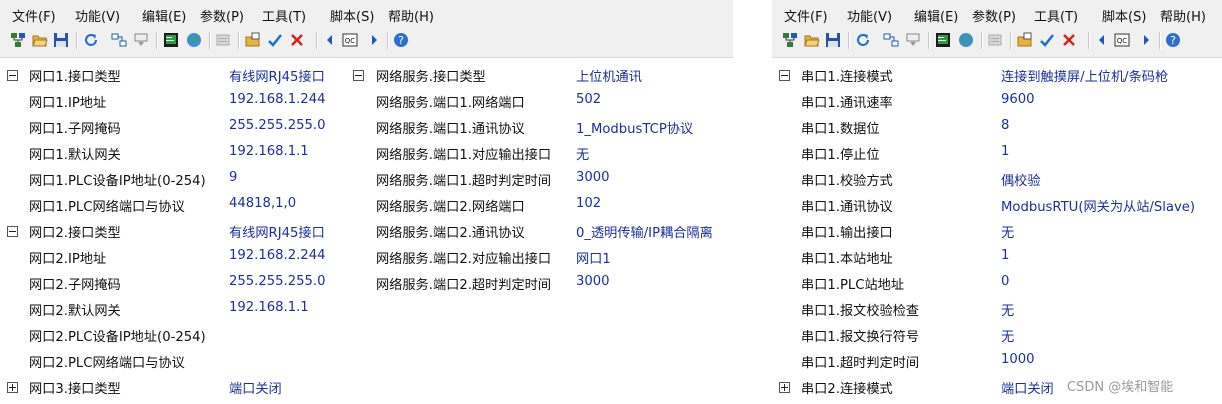 The width and height of the screenshot is (1222, 404). I want to click on property-label: 串口1.停止位, so click(840, 155).